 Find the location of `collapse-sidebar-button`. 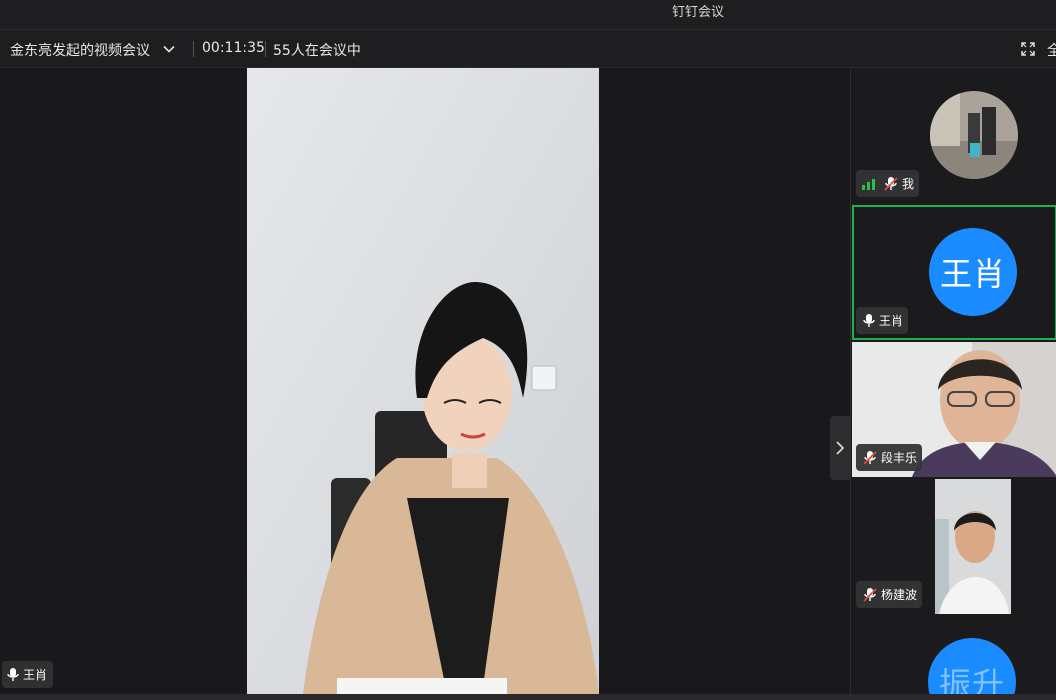

collapse-sidebar-button is located at coordinates (840, 448).